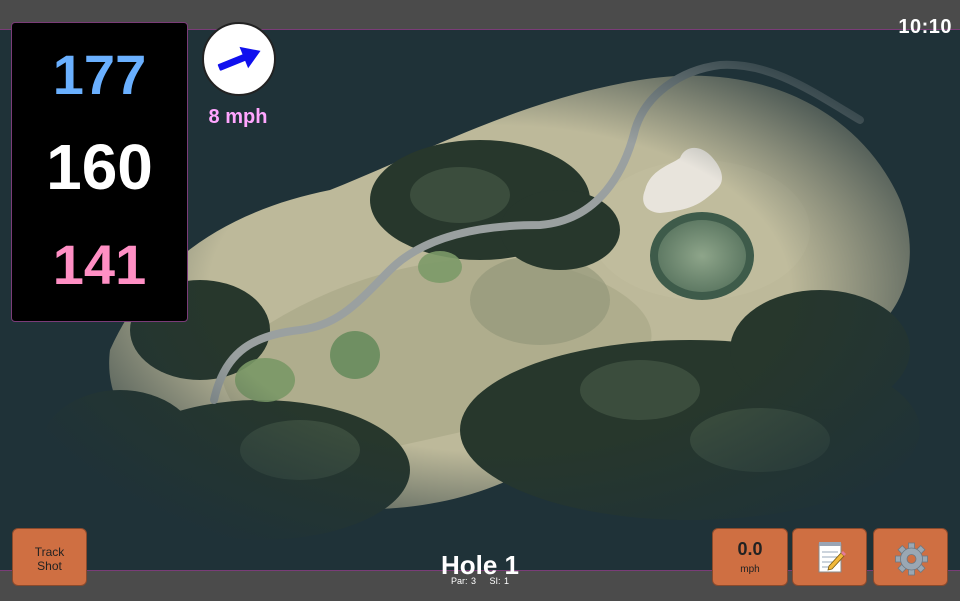 The width and height of the screenshot is (960, 601). I want to click on settings-button, so click(910, 557).